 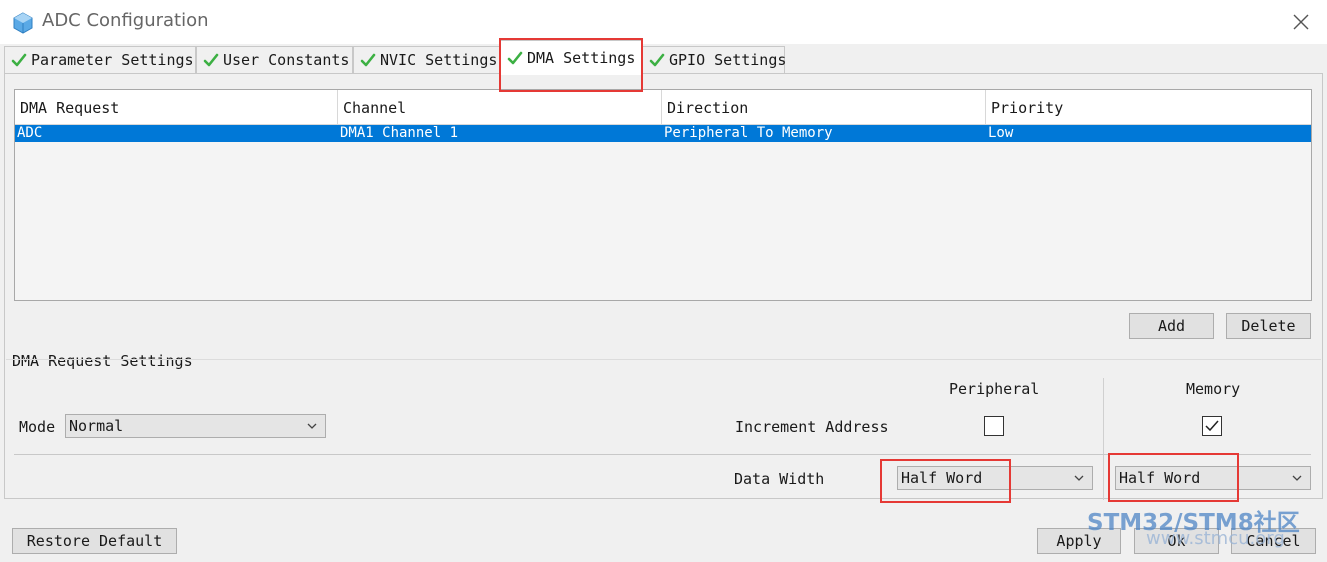 What do you see at coordinates (30, 133) in the screenshot?
I see `cell-dma-request: ADC` at bounding box center [30, 133].